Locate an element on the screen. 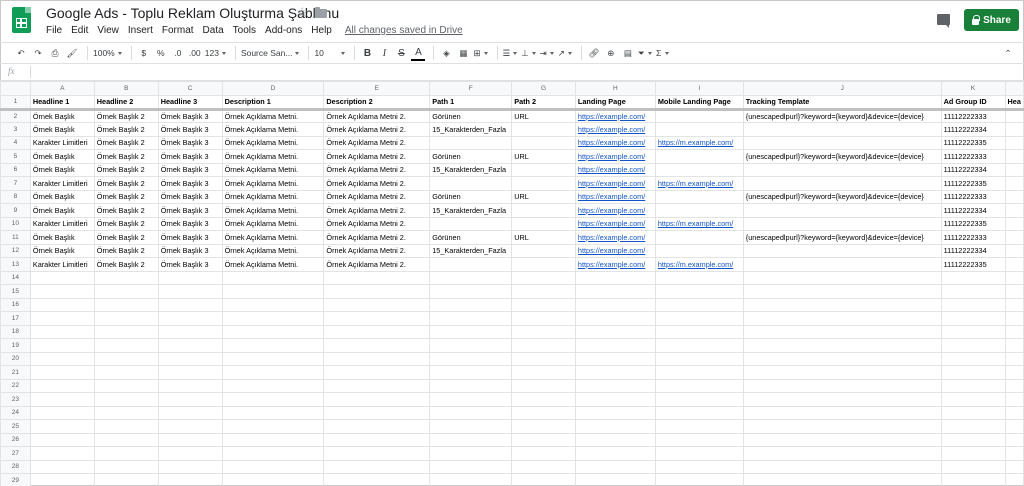 The width and height of the screenshot is (1024, 486). row-number: 2 is located at coordinates (15, 115).